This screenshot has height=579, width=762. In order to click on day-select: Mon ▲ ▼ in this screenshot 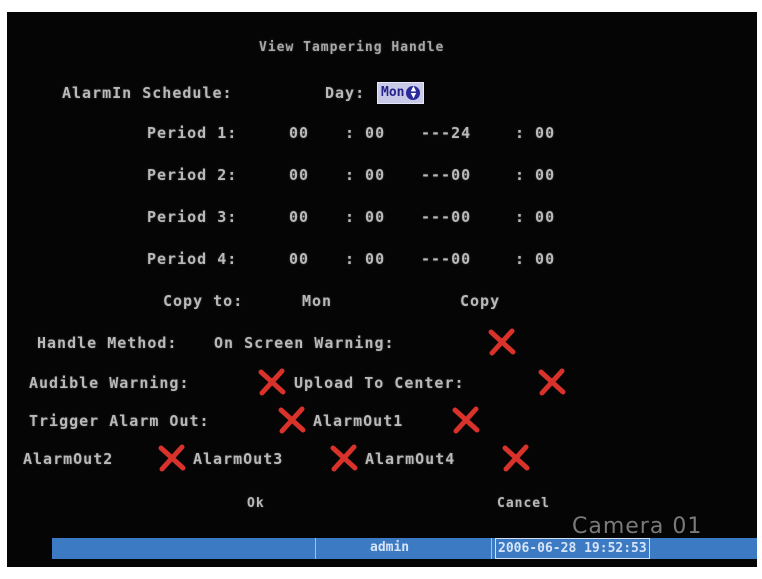, I will do `click(401, 93)`.